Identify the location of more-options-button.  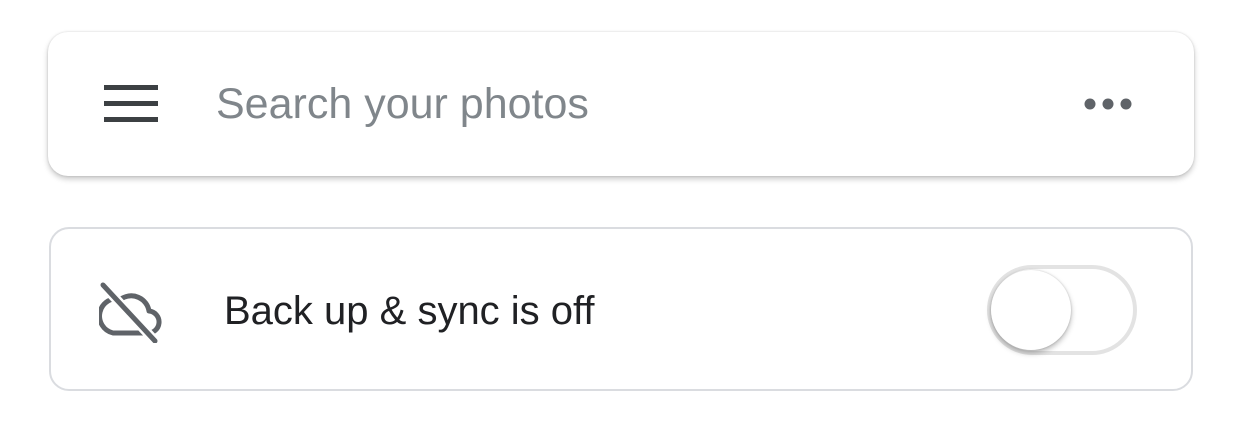
(1108, 104).